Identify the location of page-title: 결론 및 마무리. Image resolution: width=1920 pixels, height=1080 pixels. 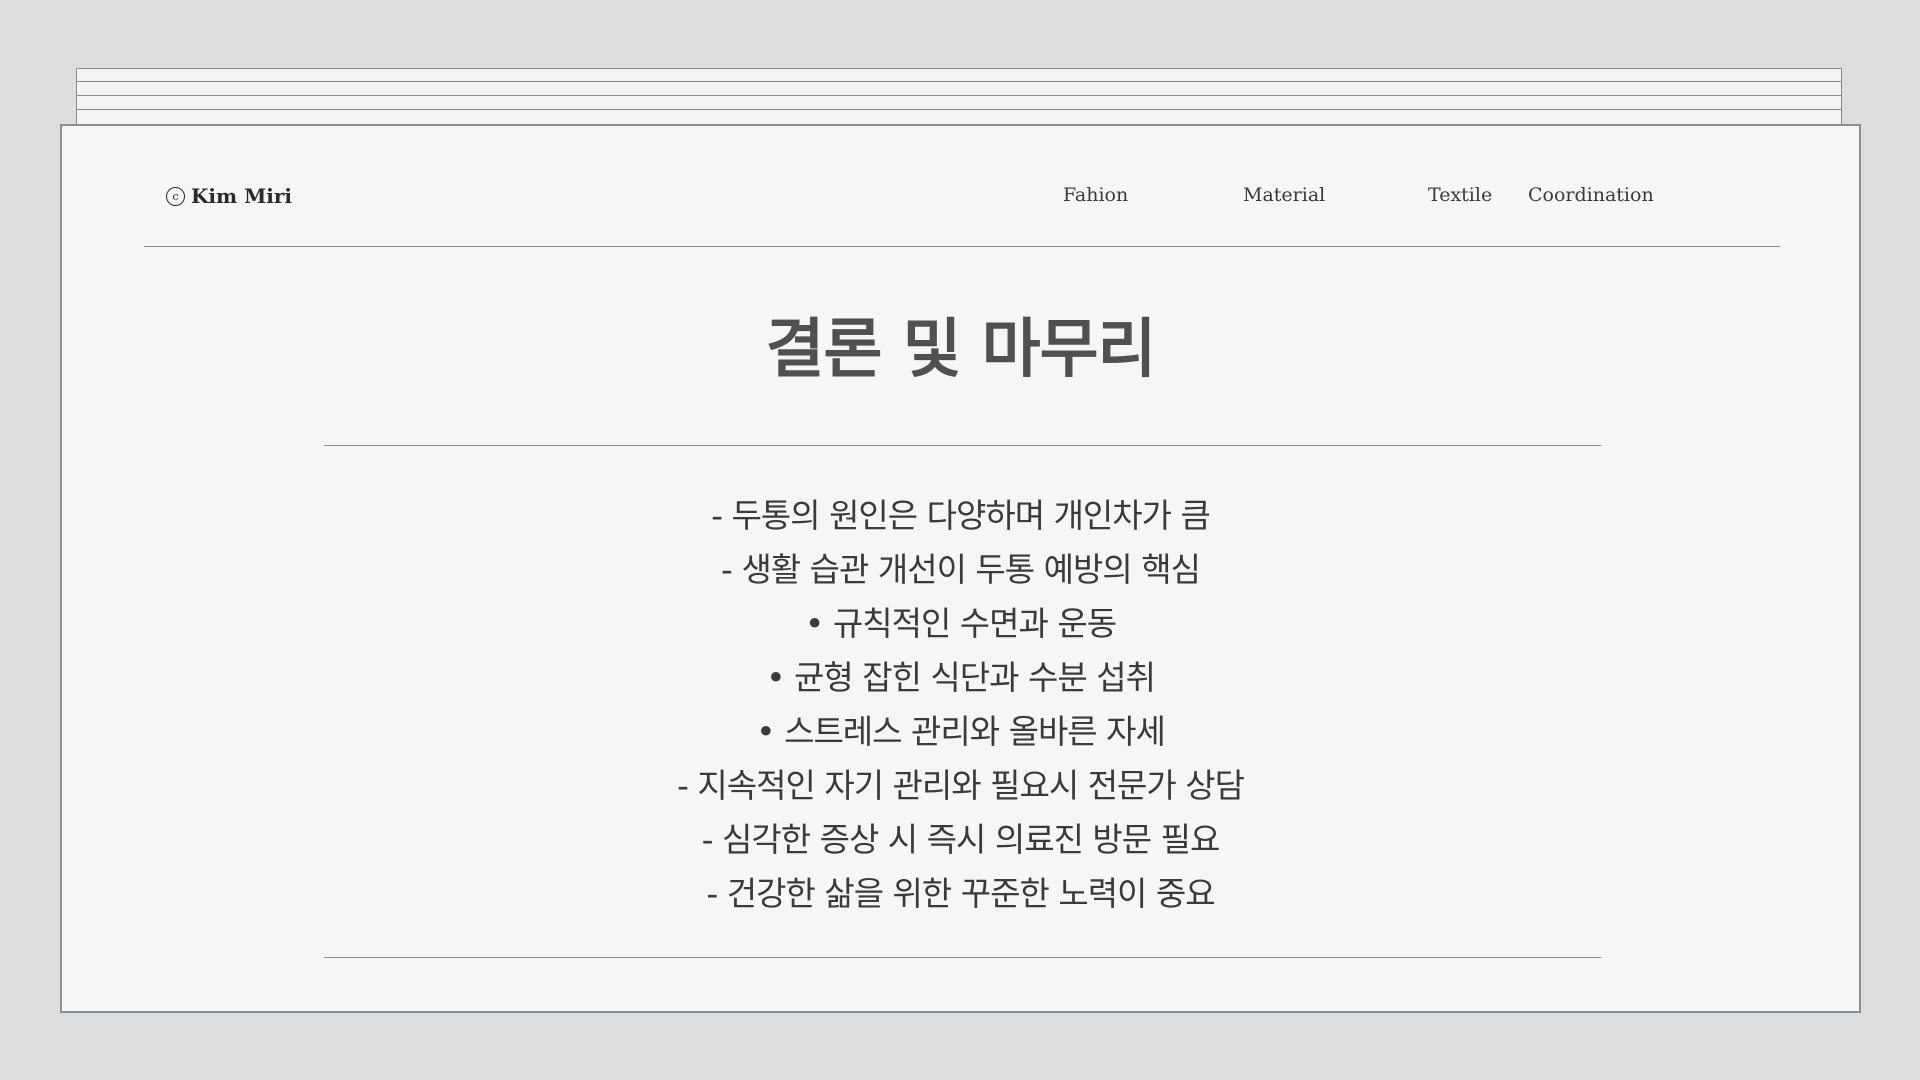
(961, 350).